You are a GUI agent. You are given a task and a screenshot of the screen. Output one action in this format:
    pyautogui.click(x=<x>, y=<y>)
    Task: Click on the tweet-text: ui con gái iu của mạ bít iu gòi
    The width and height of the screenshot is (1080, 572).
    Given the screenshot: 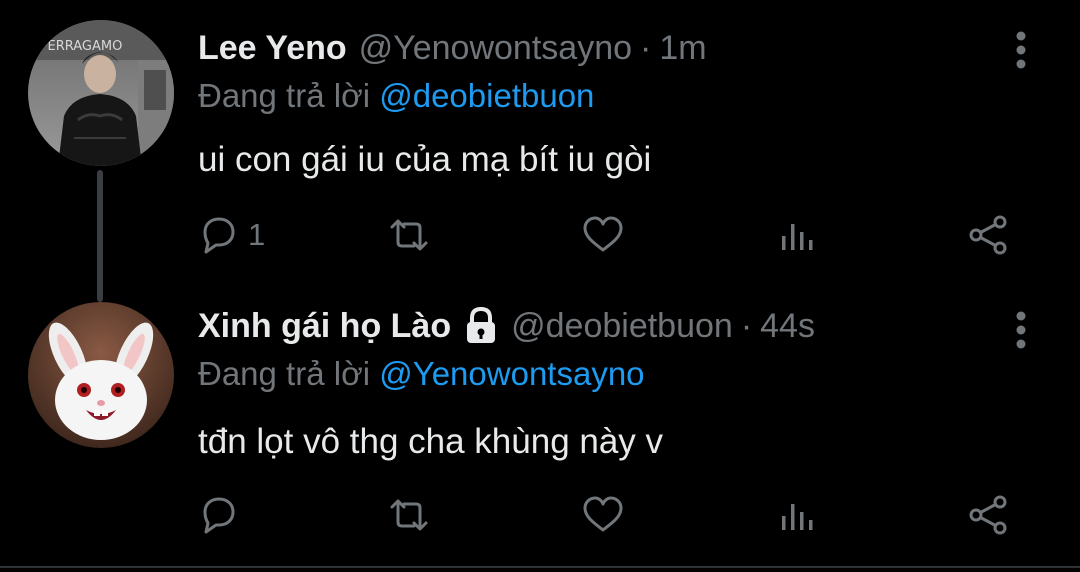 What is the action you would take?
    pyautogui.click(x=425, y=159)
    